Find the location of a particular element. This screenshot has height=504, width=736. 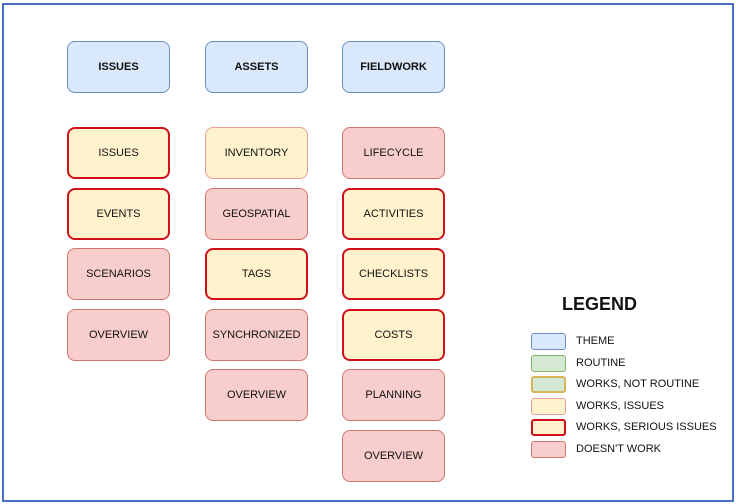

node-fieldwork-costs: COSTS is located at coordinates (393, 335).